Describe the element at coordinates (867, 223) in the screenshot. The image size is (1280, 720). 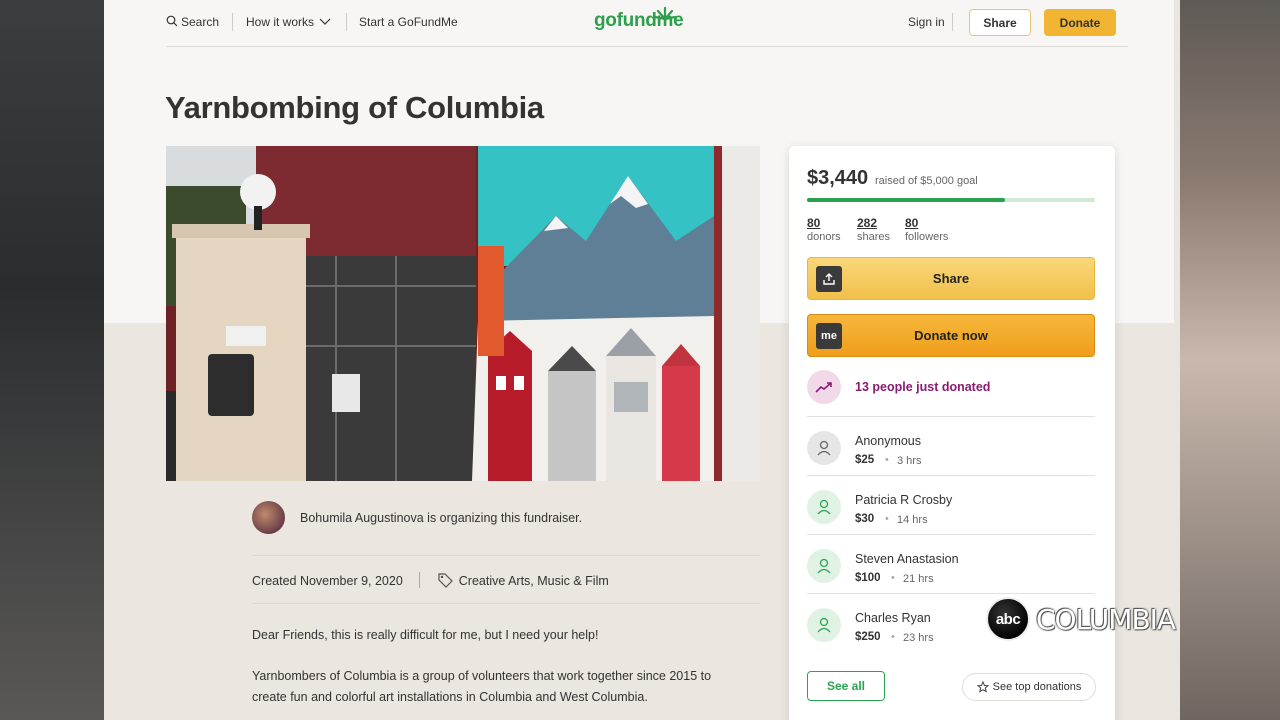
I see `stat-value: 282` at that location.